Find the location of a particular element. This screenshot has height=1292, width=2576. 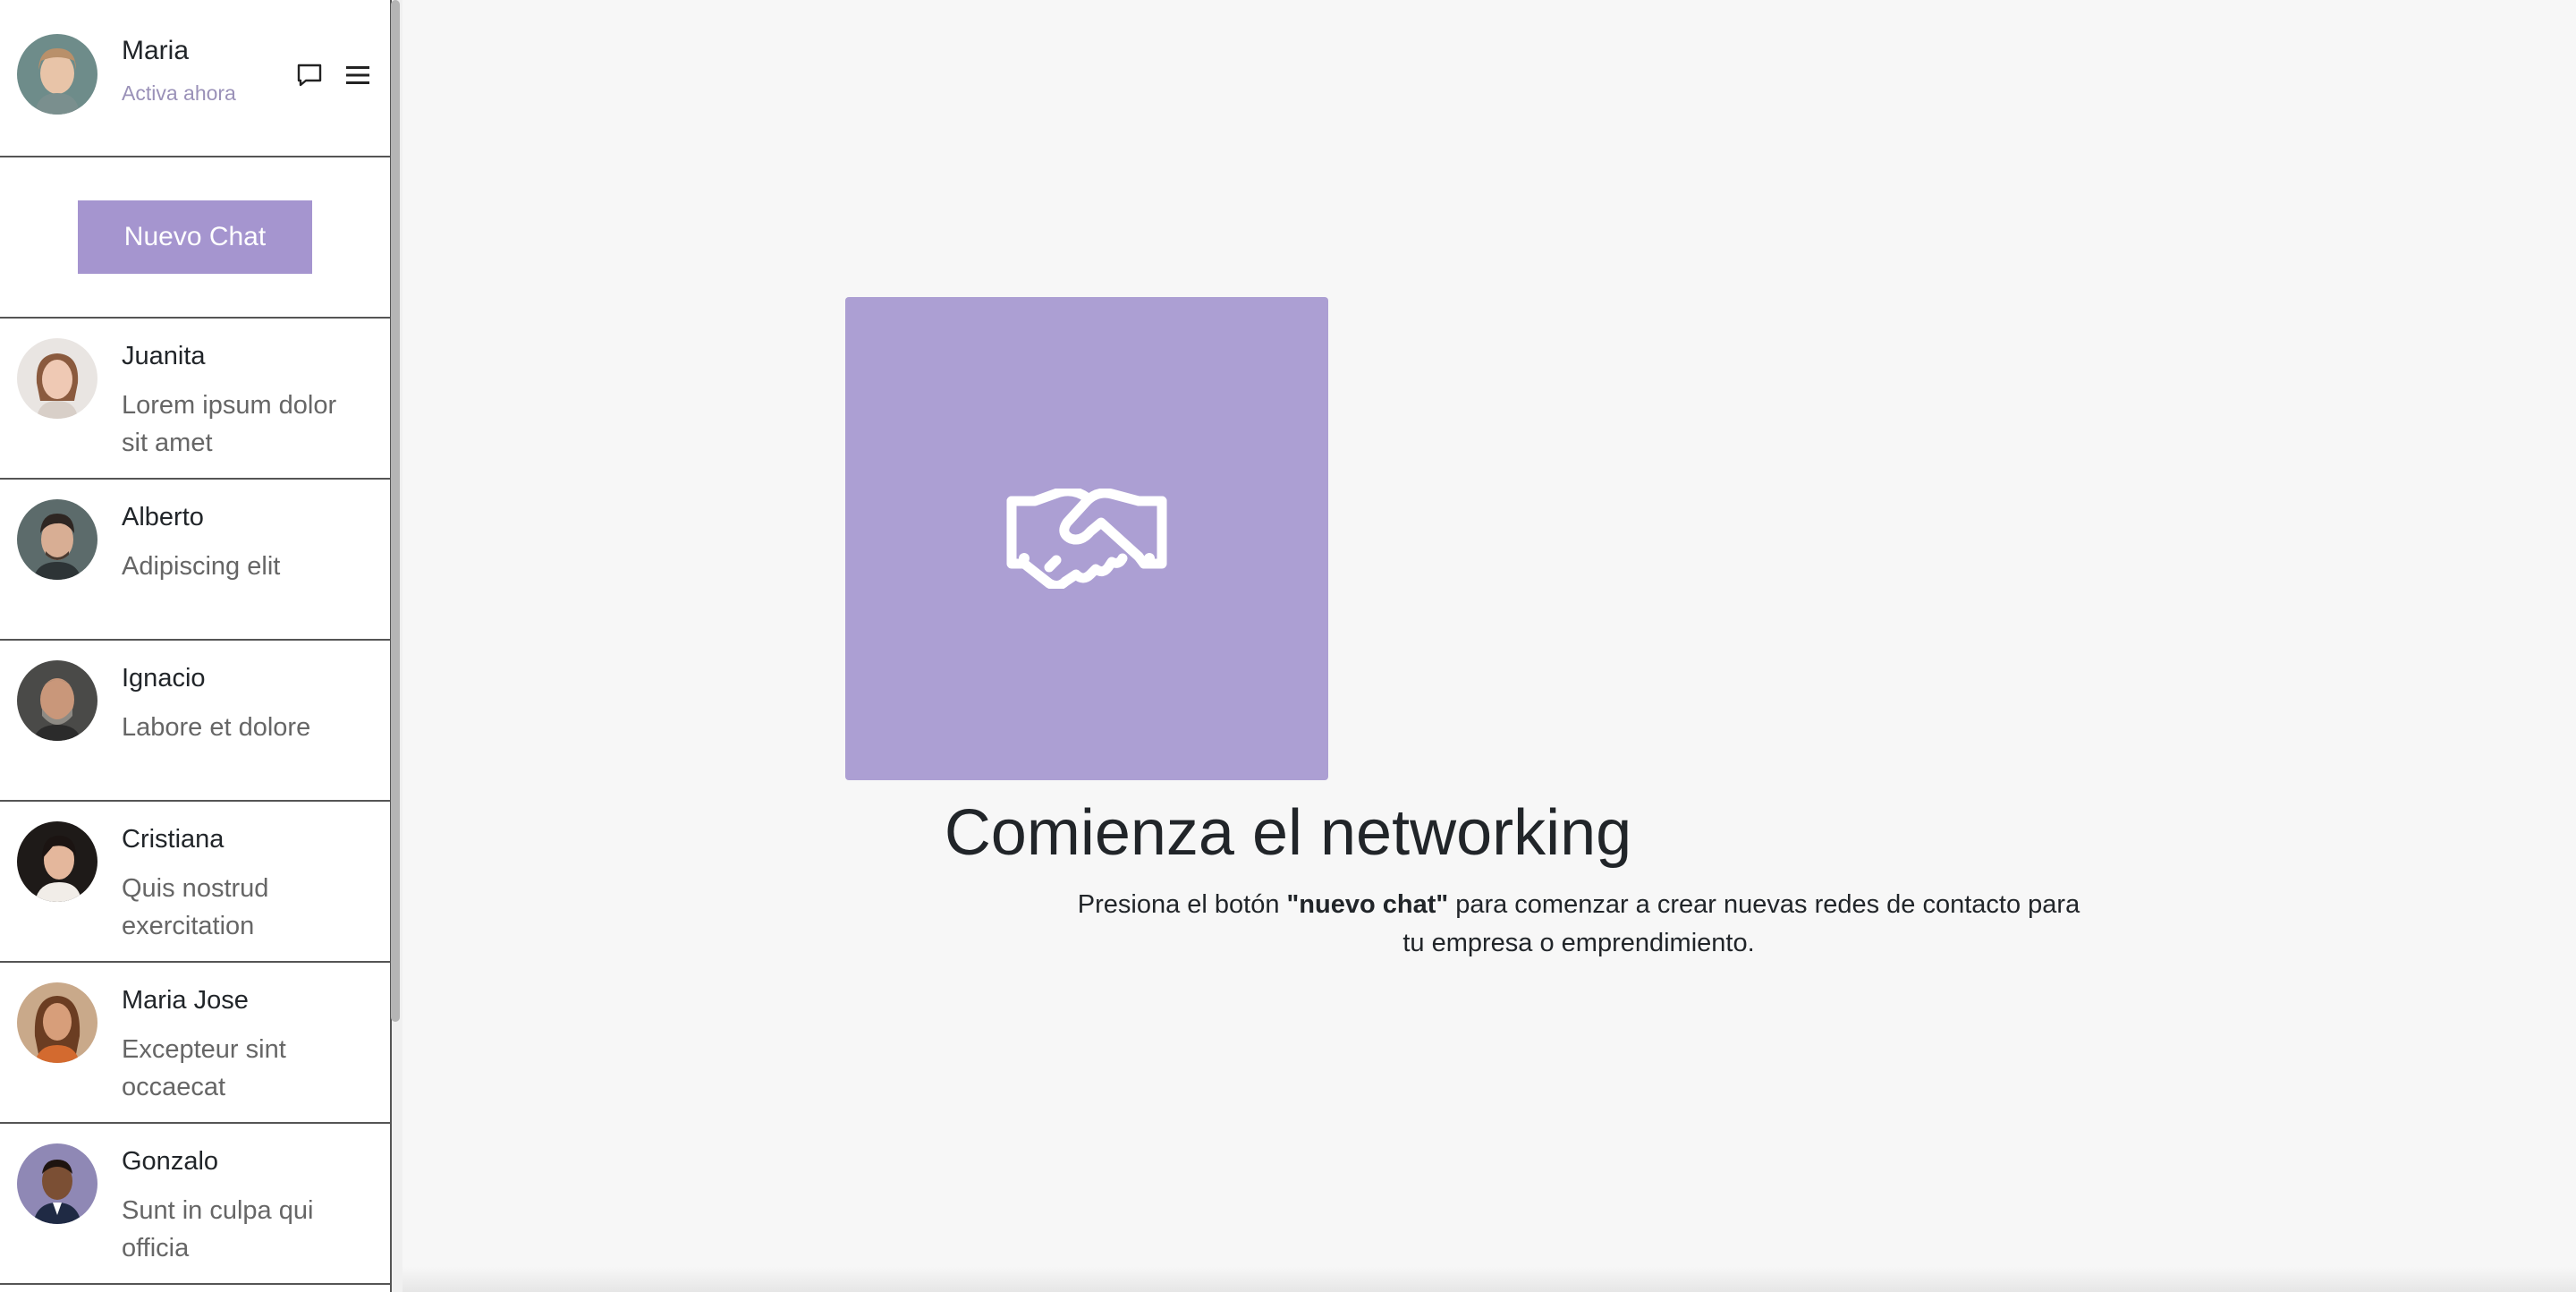

chat-bubble-icon is located at coordinates (309, 75).